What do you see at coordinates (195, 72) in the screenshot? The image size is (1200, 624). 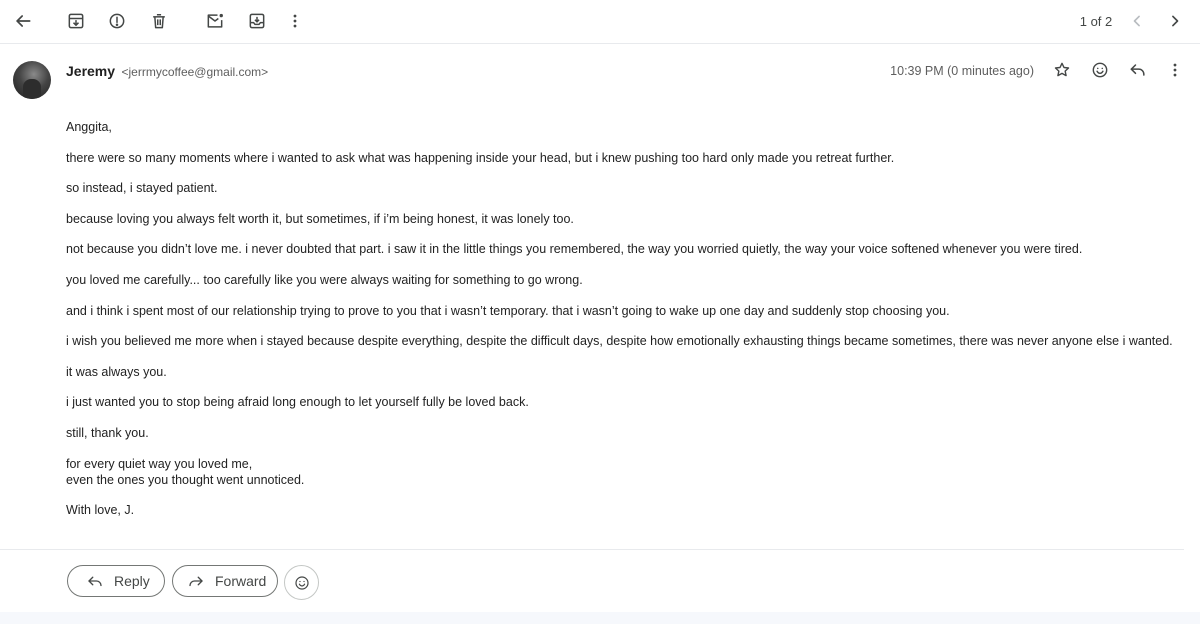 I see `sender-email: <jerrmycoffee@gmail.com>` at bounding box center [195, 72].